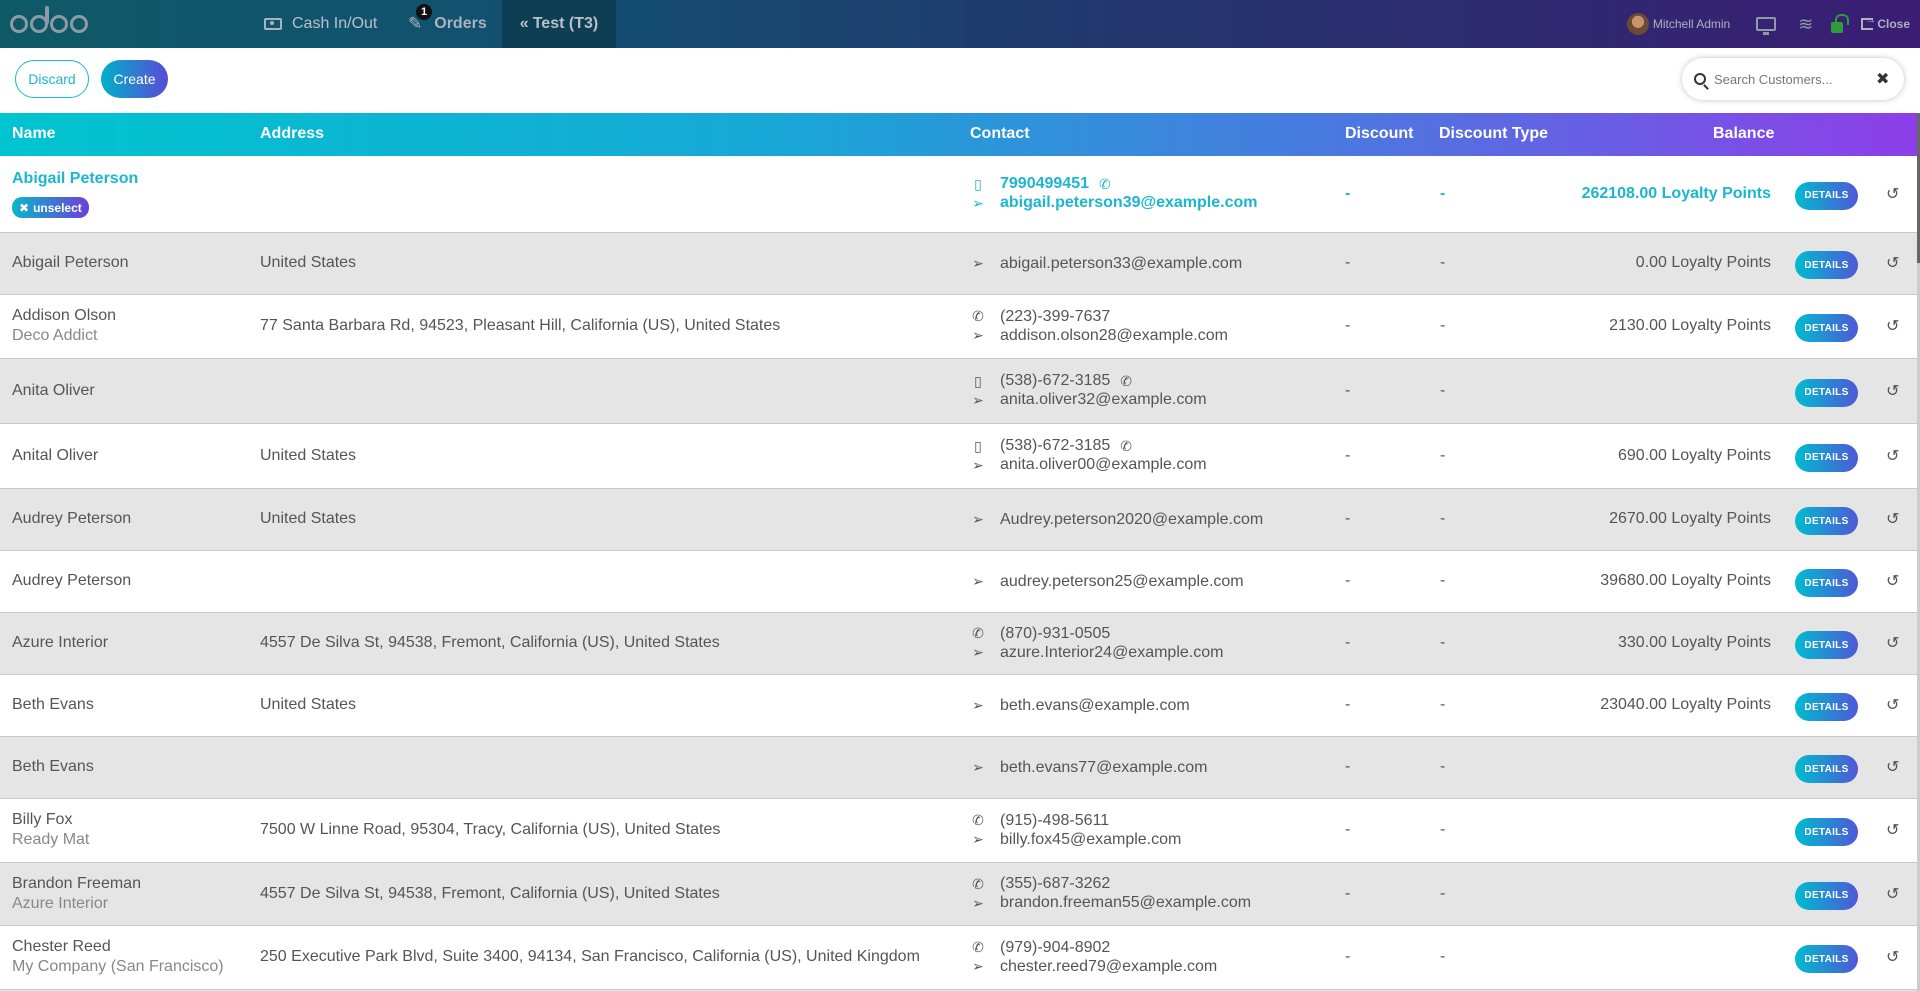 This screenshot has width=1920, height=991. Describe the element at coordinates (64, 315) in the screenshot. I see `customer-name: Addison Olson` at that location.